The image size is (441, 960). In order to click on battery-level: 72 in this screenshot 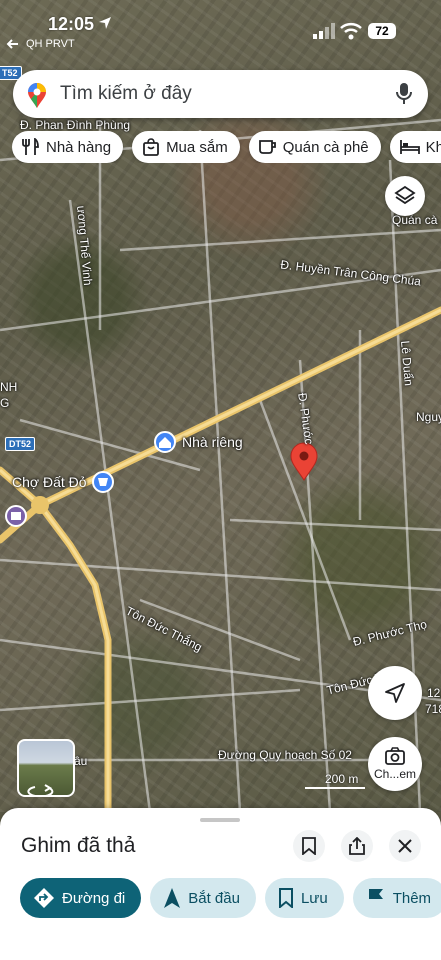, I will do `click(382, 31)`.